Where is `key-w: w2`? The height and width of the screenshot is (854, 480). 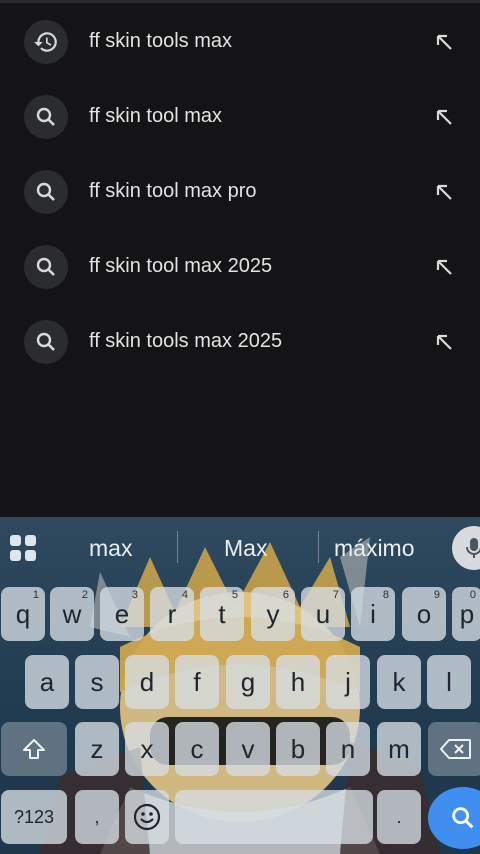 key-w: w2 is located at coordinates (72, 614).